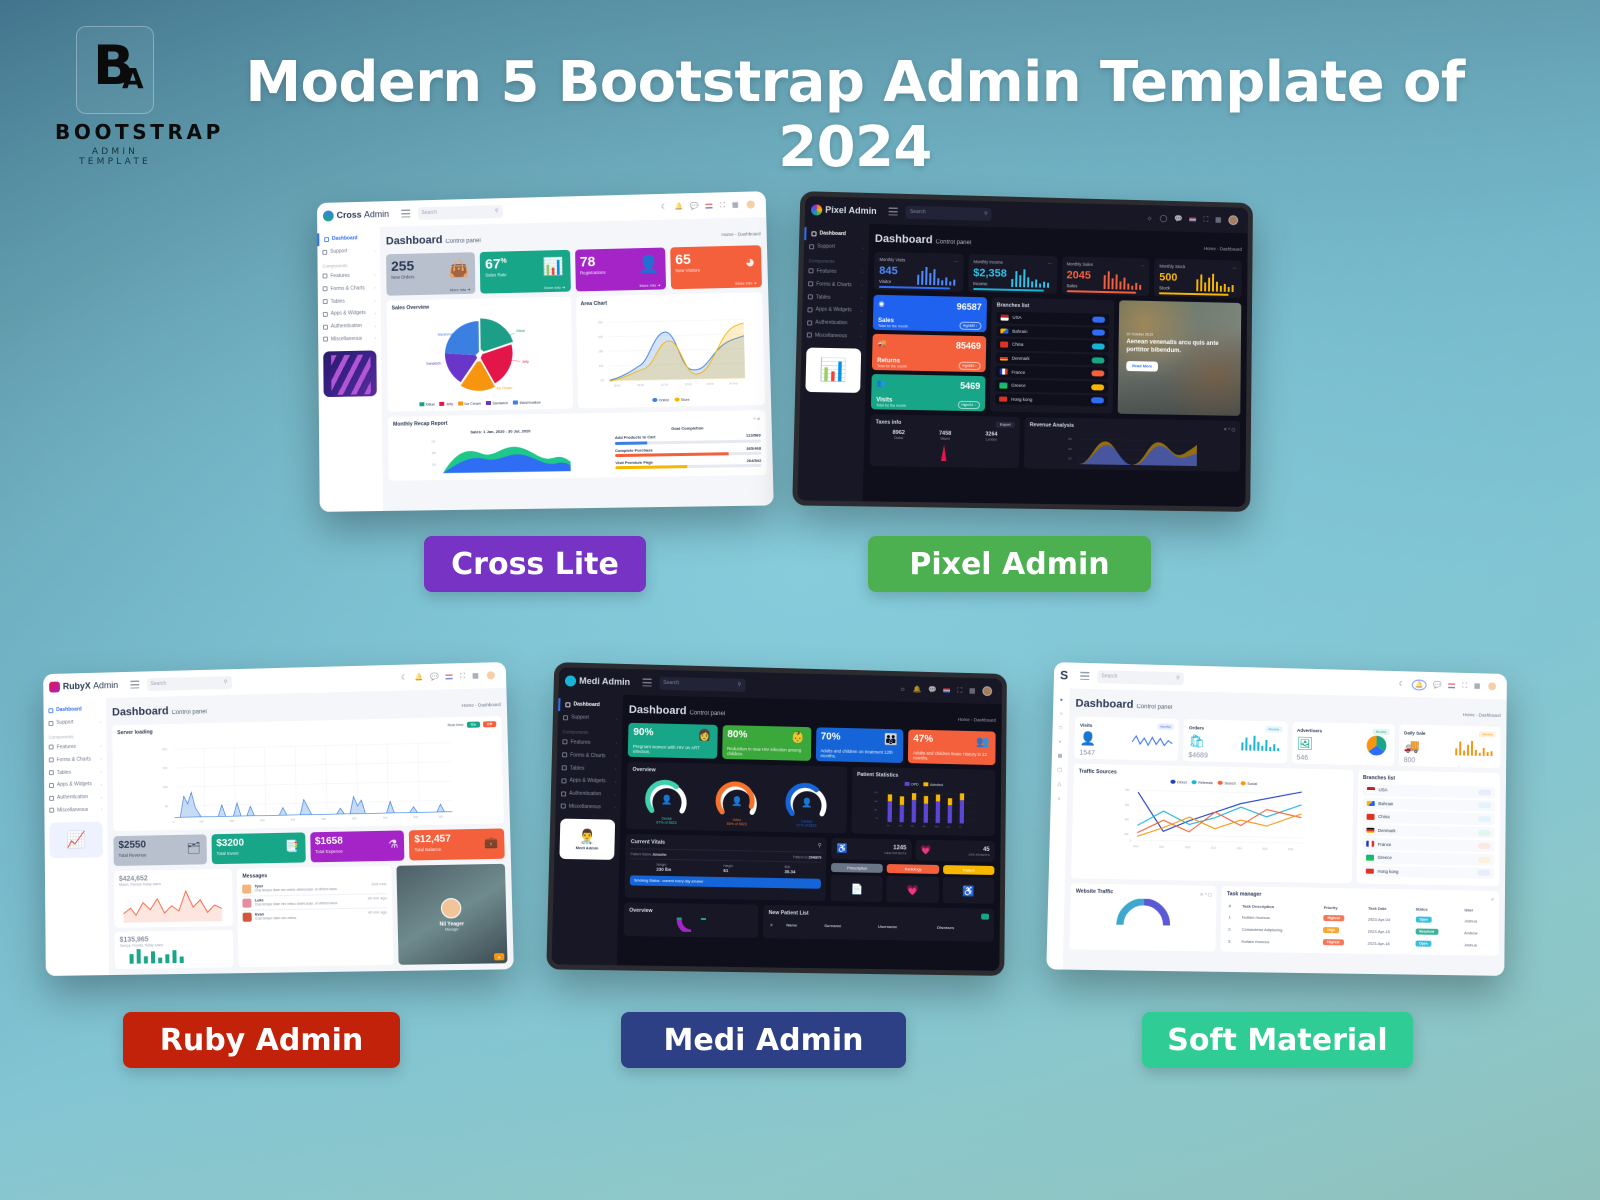  Describe the element at coordinates (525, 271) in the screenshot. I see `stat-card: 67% Sales Rate 📊 More info ➔` at that location.